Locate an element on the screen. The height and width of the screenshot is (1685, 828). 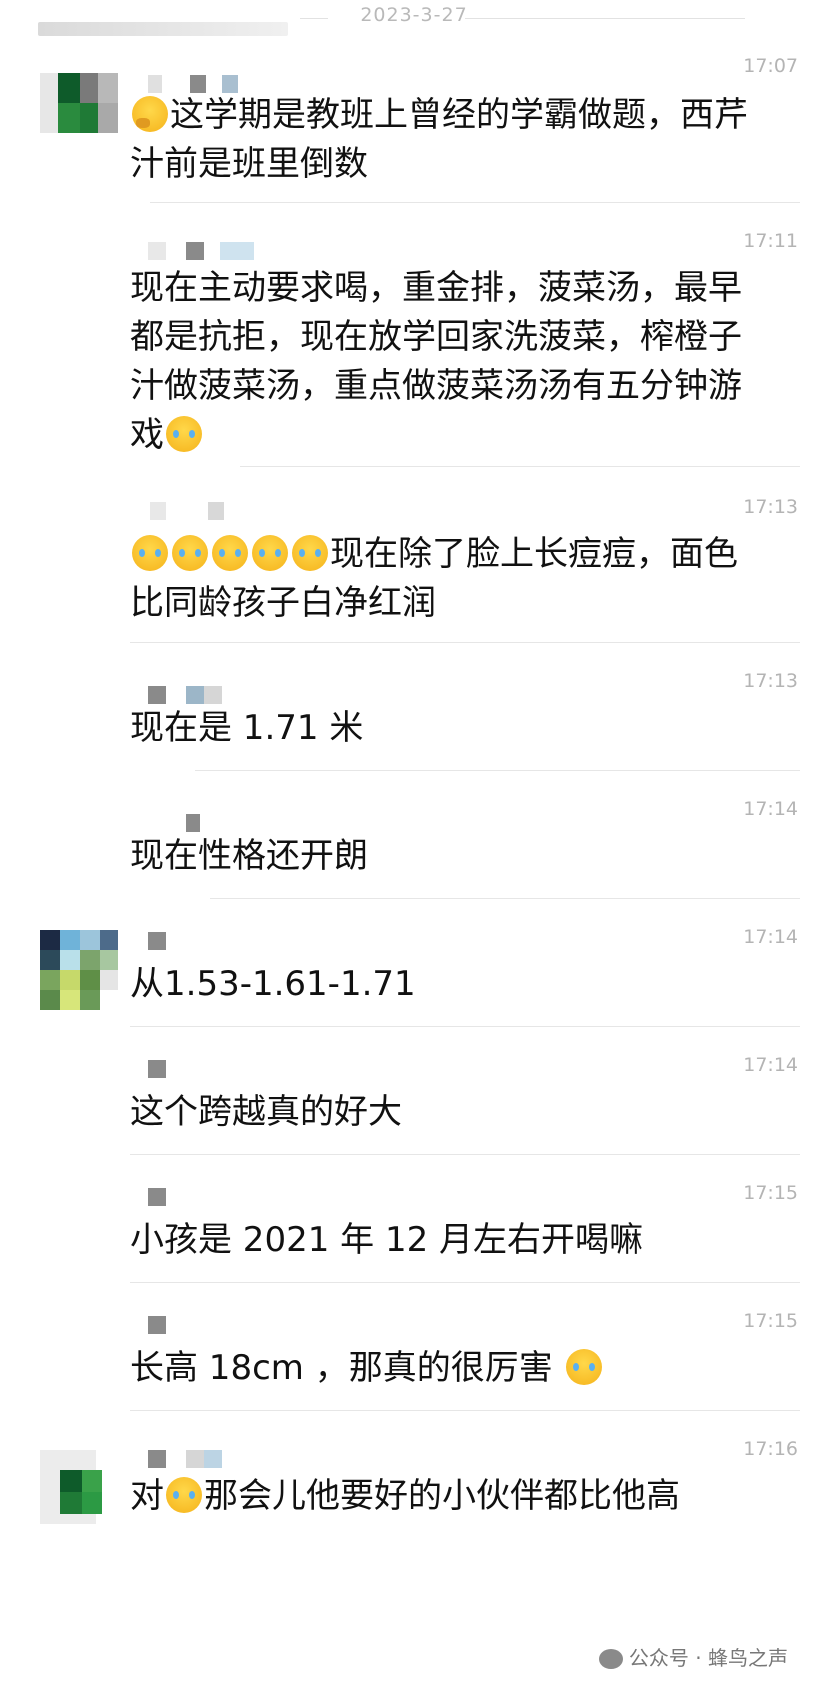
chat-message: 17:07 这学期是教班上曾经的学霸做题，西芹汁前是班里倒数 is located at coordinates (414, 130).